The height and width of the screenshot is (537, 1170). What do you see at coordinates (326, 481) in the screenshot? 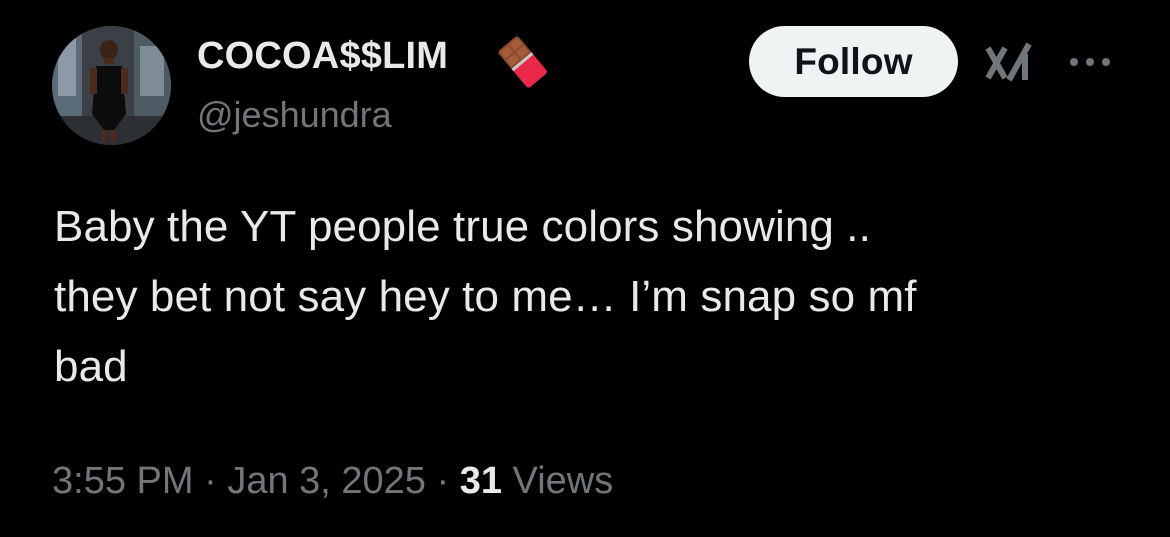
I see `tweet-date: Jan 3, 2025` at bounding box center [326, 481].